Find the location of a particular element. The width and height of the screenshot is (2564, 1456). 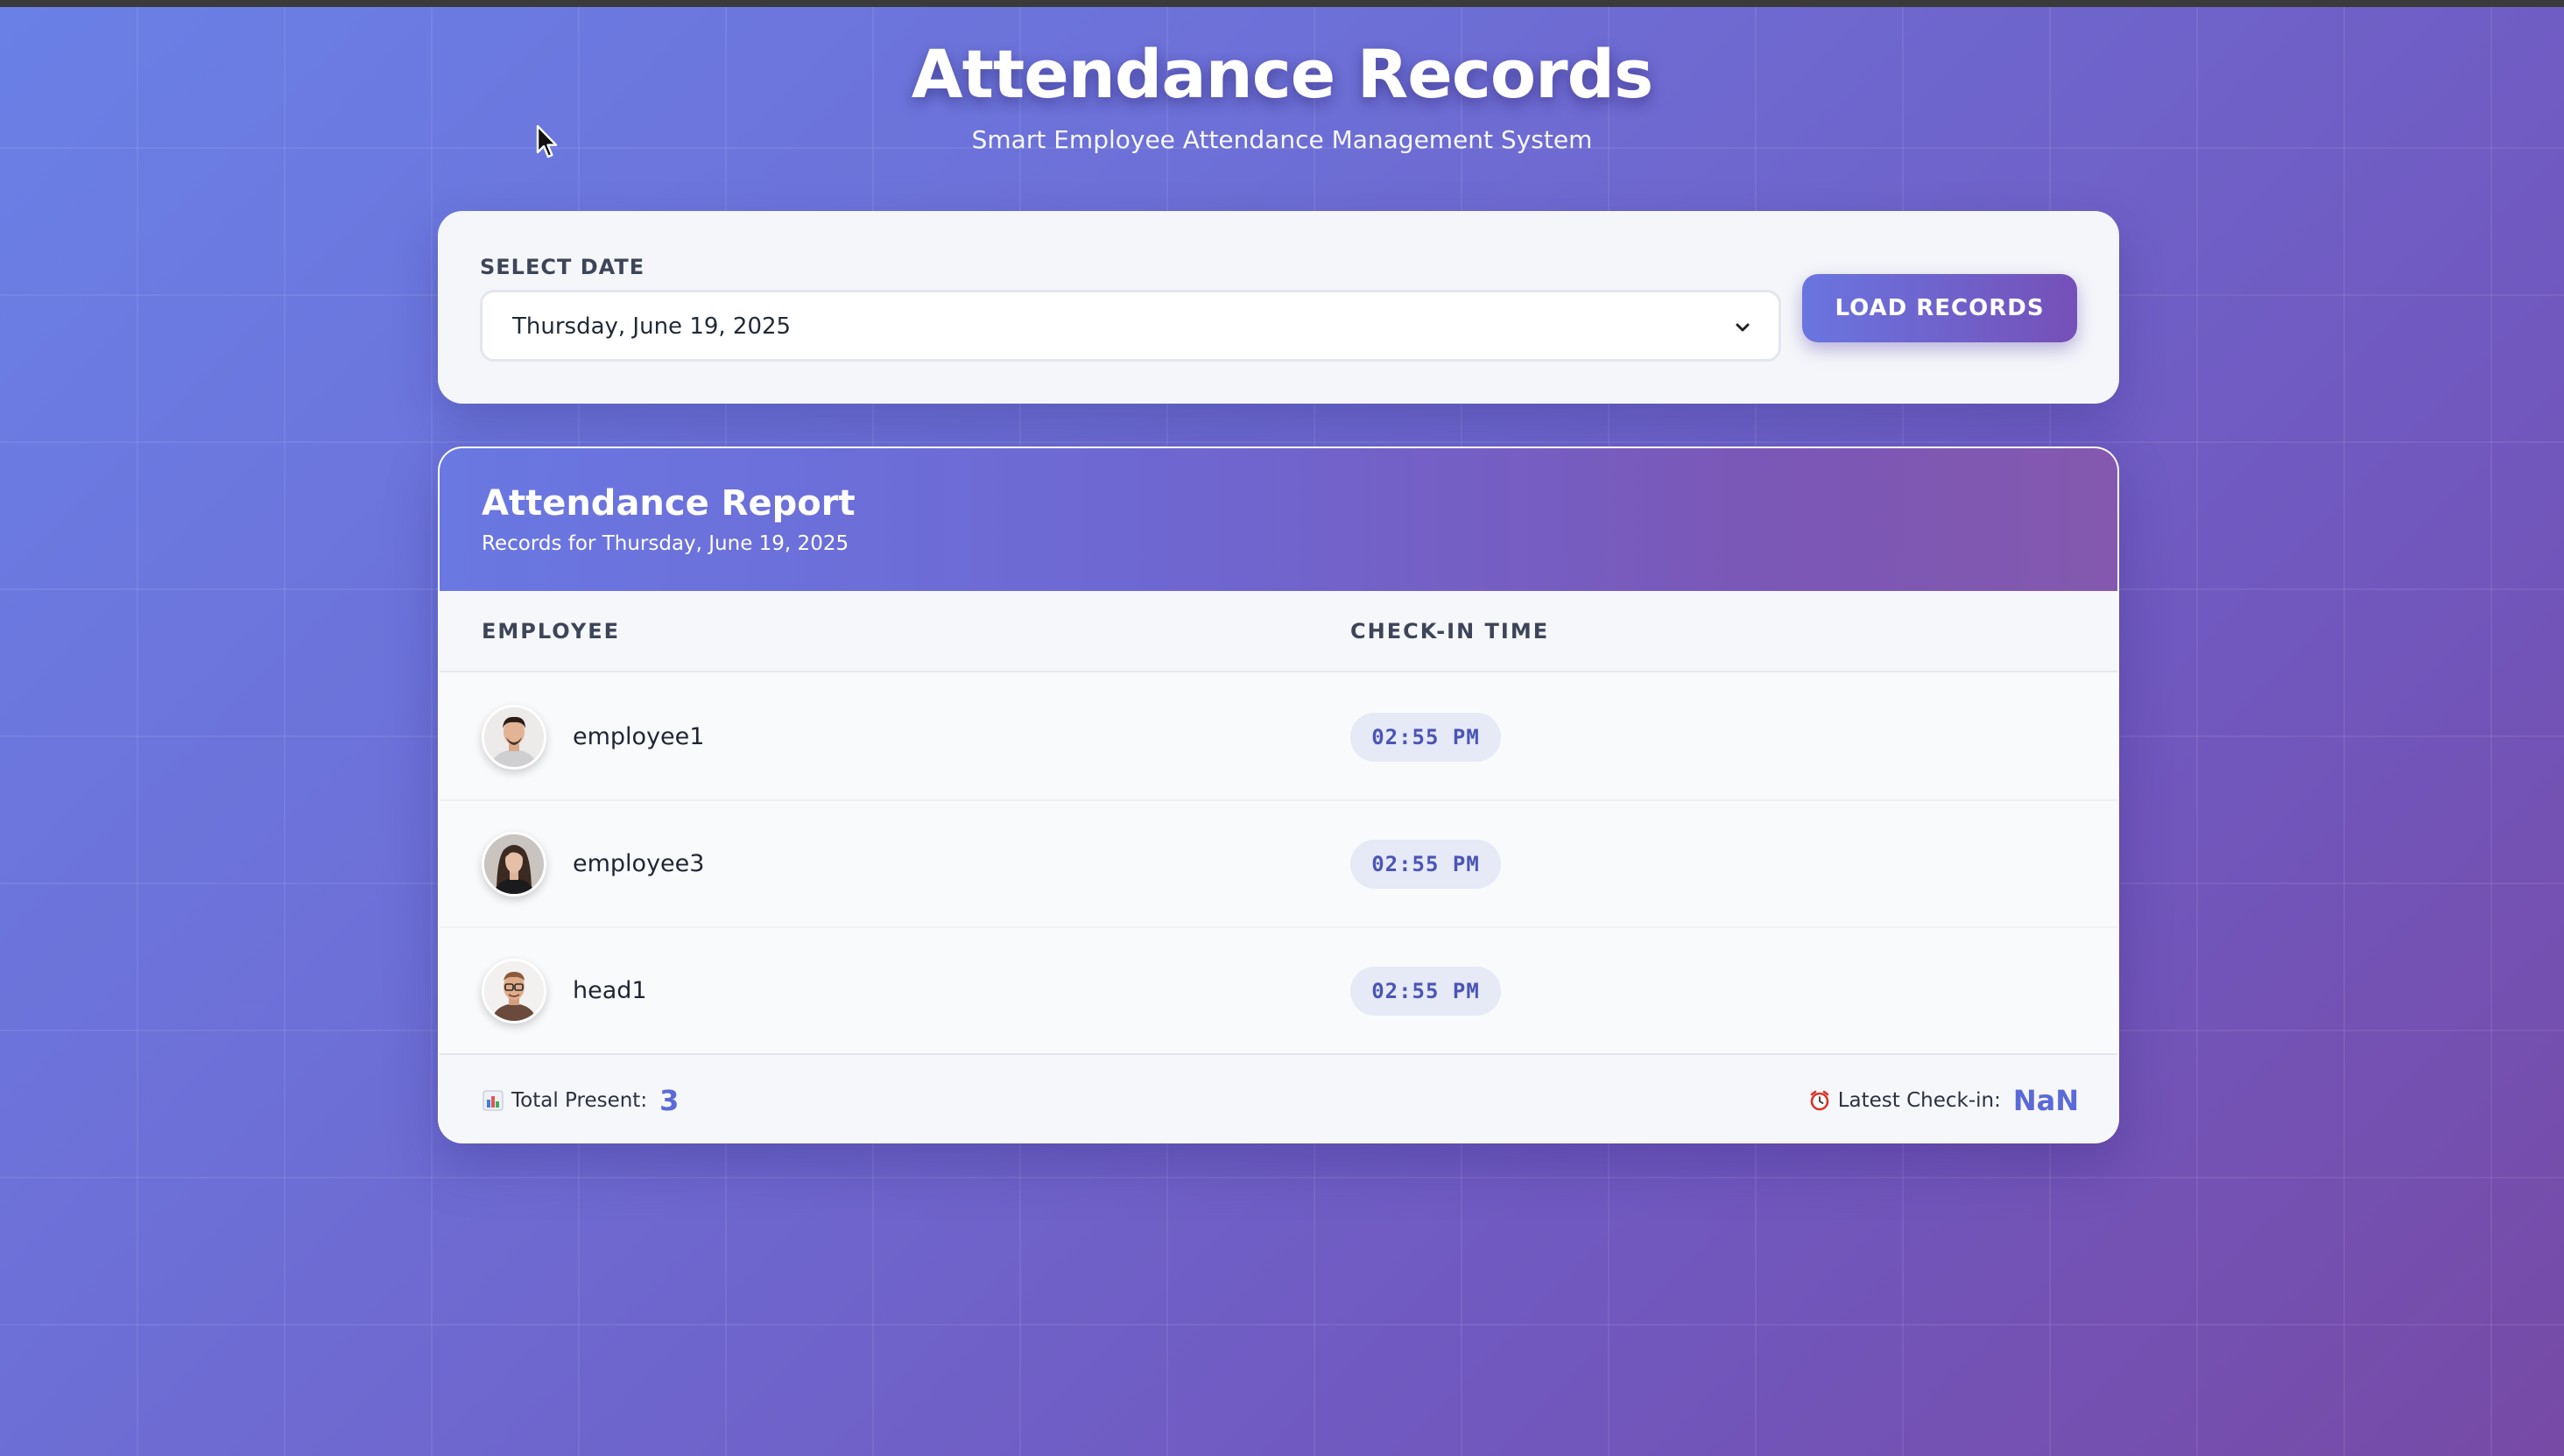

employee-name: employee3 is located at coordinates (639, 863).